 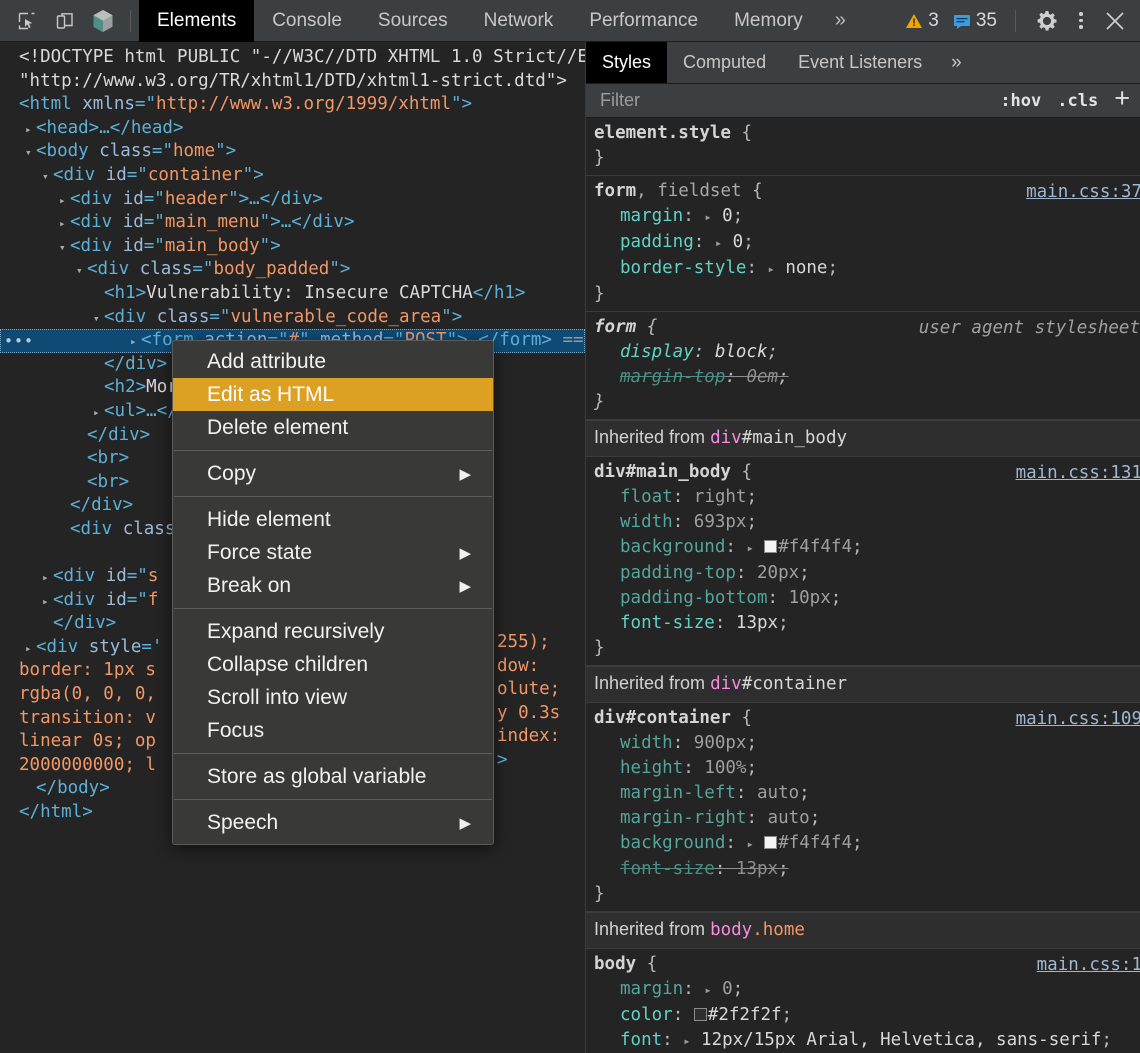 I want to click on context-menu-item-collapse-children: Collapse children, so click(x=333, y=664).